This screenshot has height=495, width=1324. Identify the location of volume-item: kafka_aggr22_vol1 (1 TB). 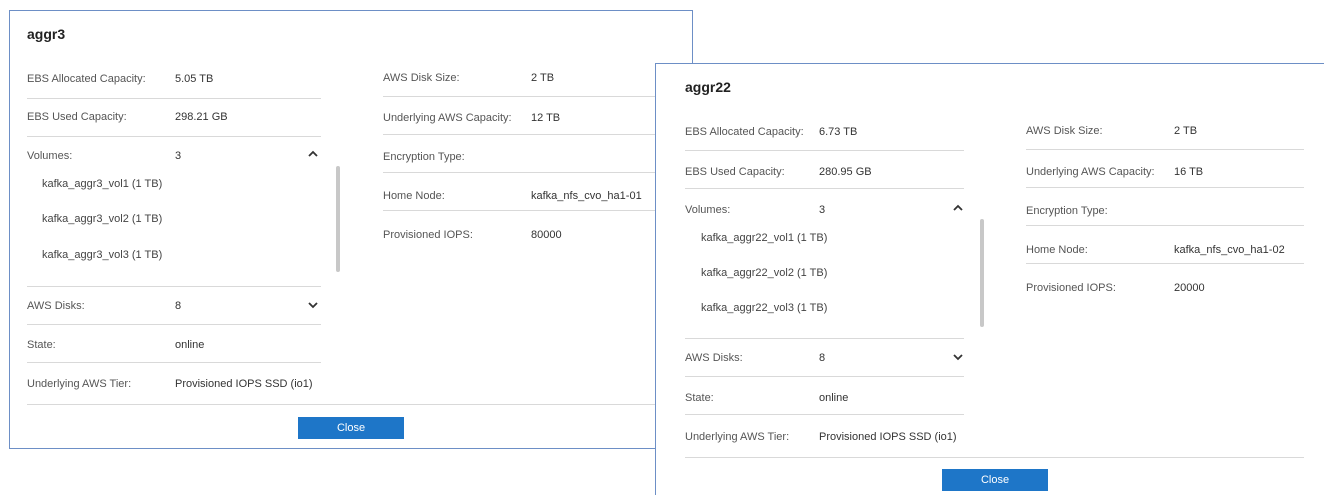
(764, 238).